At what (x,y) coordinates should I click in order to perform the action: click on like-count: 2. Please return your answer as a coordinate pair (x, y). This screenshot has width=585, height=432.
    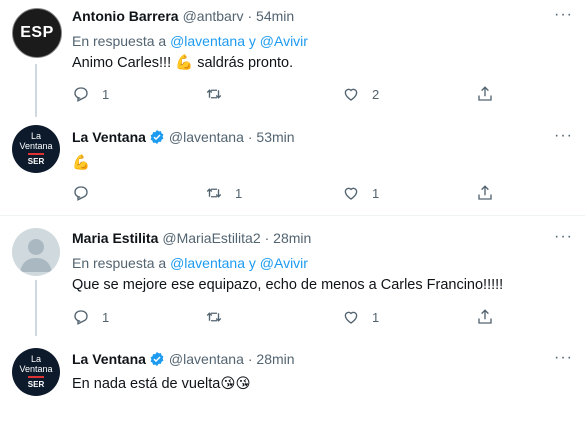
    Looking at the image, I should click on (376, 94).